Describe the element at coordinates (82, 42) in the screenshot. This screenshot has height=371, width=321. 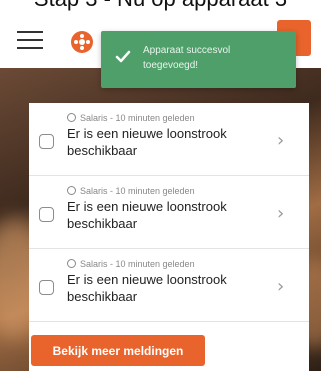
I see `orange-flower-logo-icon` at that location.